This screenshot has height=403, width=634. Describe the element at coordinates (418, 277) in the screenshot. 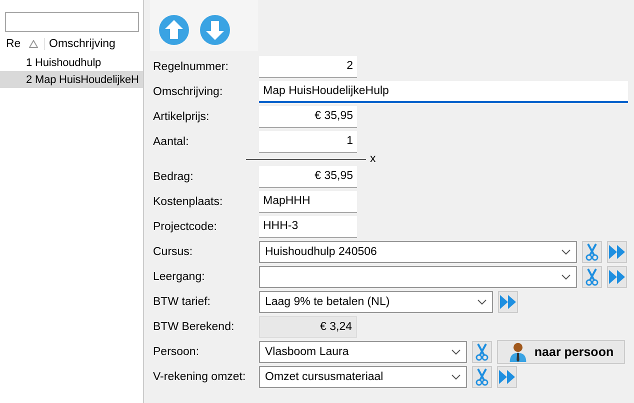

I see `dropdown` at that location.